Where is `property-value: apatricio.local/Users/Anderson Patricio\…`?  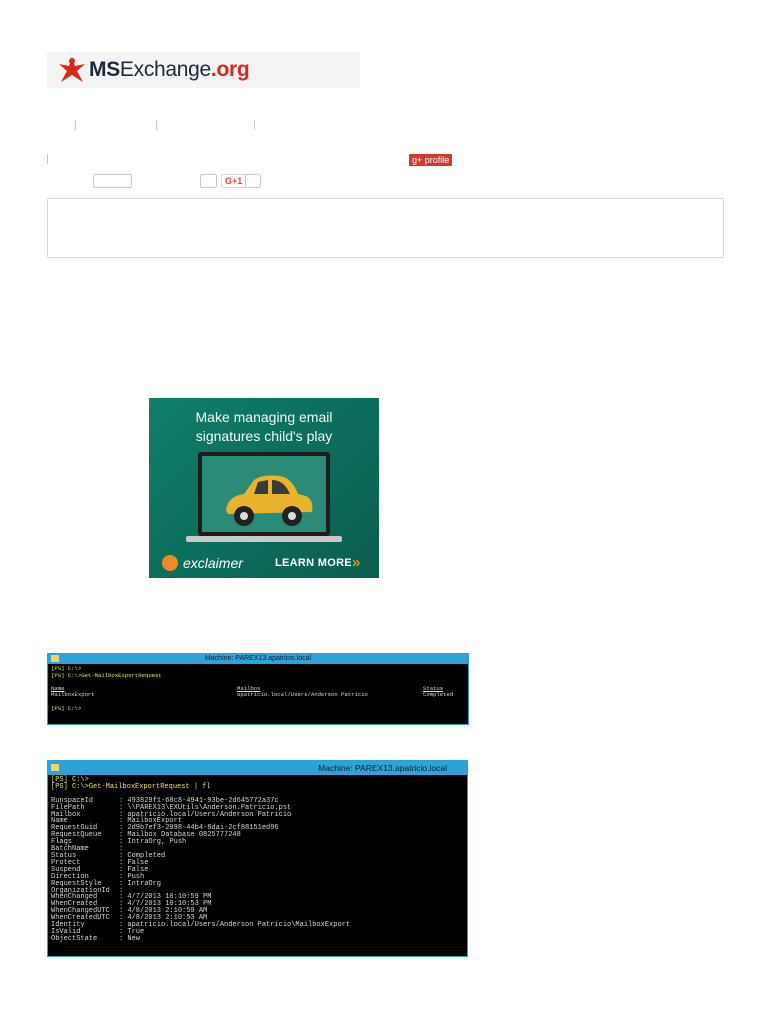 property-value: apatricio.local/Users/Anderson Patricio\… is located at coordinates (239, 925).